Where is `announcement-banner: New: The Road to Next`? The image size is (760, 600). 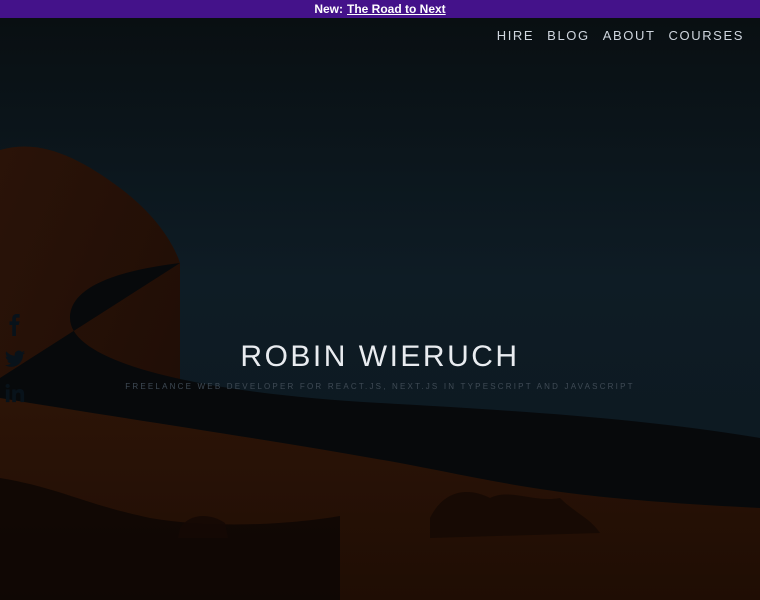
announcement-banner: New: The Road to Next is located at coordinates (380, 9).